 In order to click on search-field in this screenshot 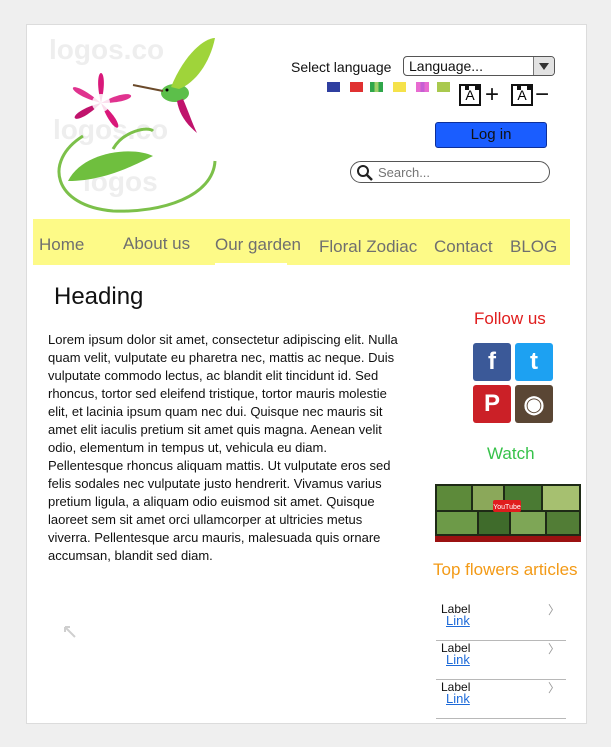, I will do `click(450, 172)`.